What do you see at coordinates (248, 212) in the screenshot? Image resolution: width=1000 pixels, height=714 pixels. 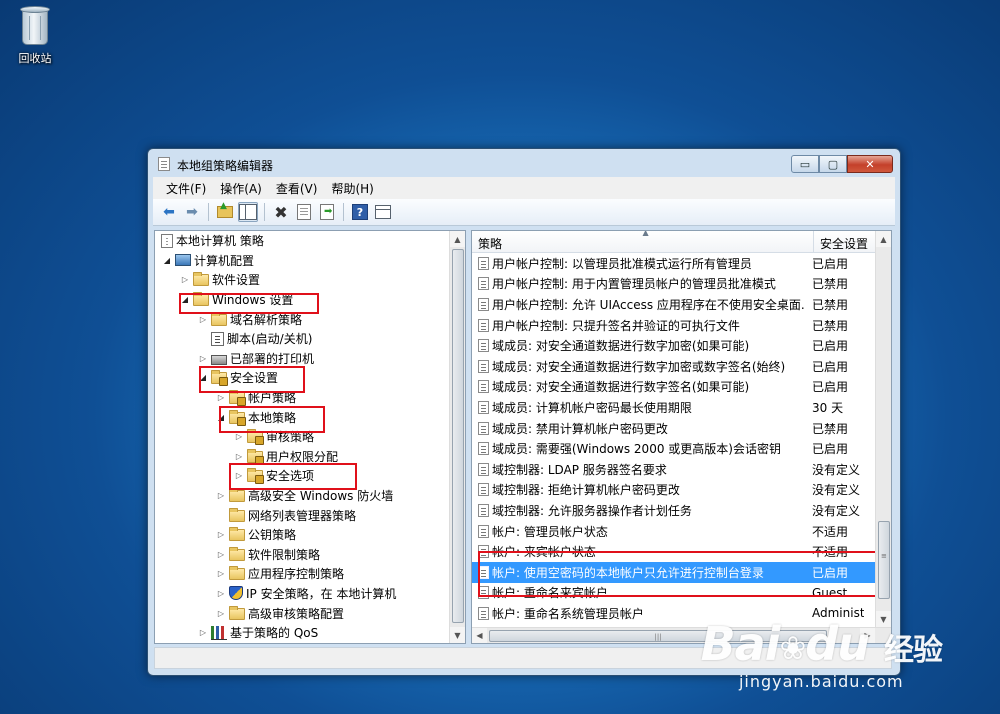 I see `show-hide-tree-button` at bounding box center [248, 212].